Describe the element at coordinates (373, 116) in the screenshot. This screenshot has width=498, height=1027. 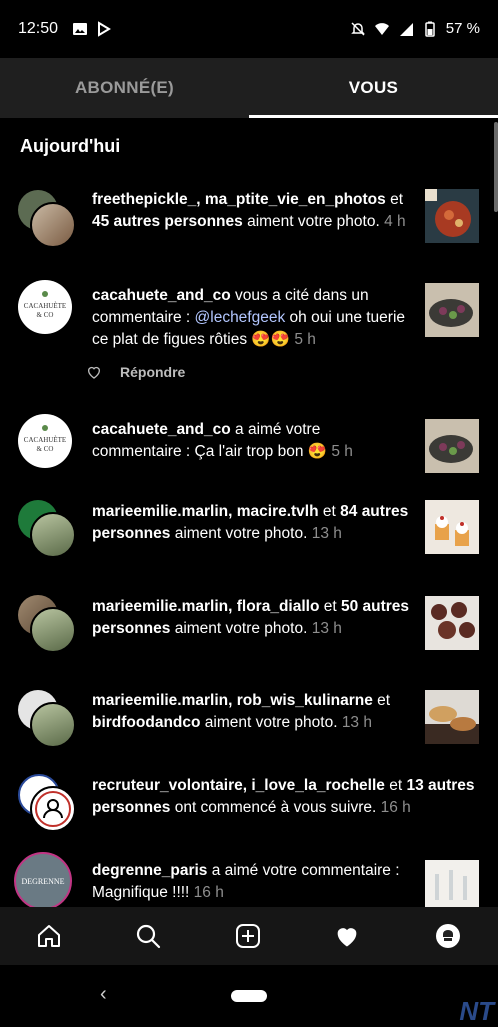
I see `active-tab-indicator` at that location.